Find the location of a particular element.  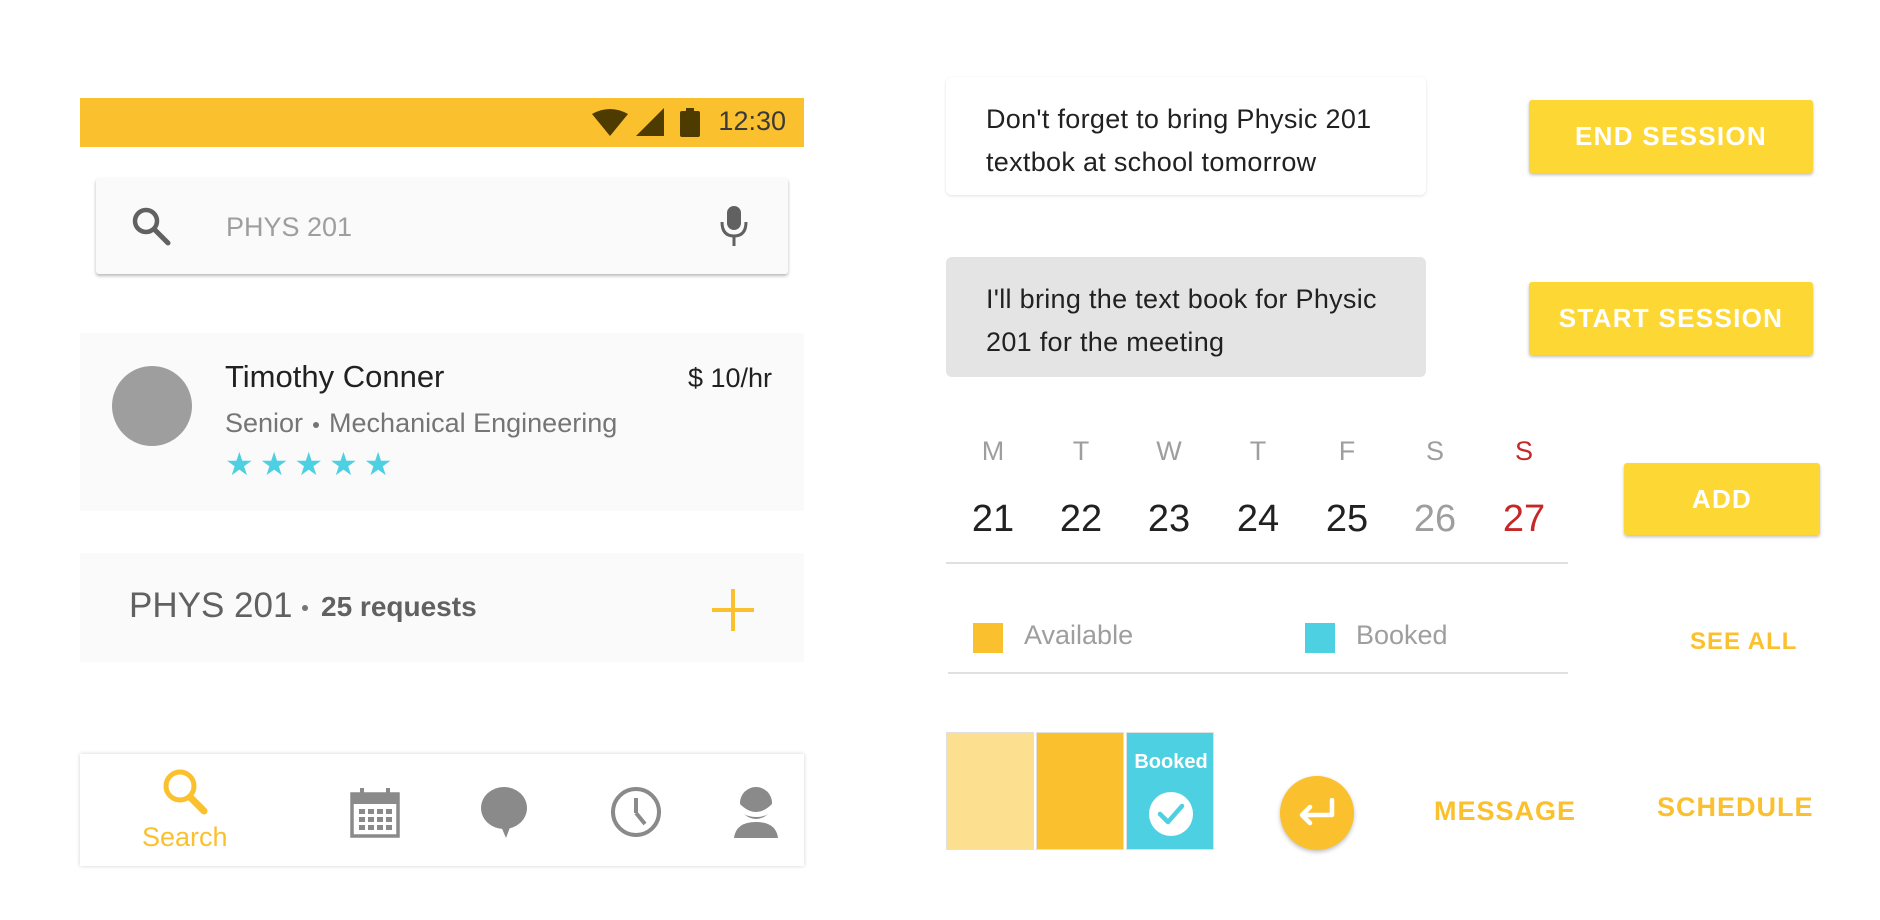

day-label-mon: M is located at coordinates (993, 451).